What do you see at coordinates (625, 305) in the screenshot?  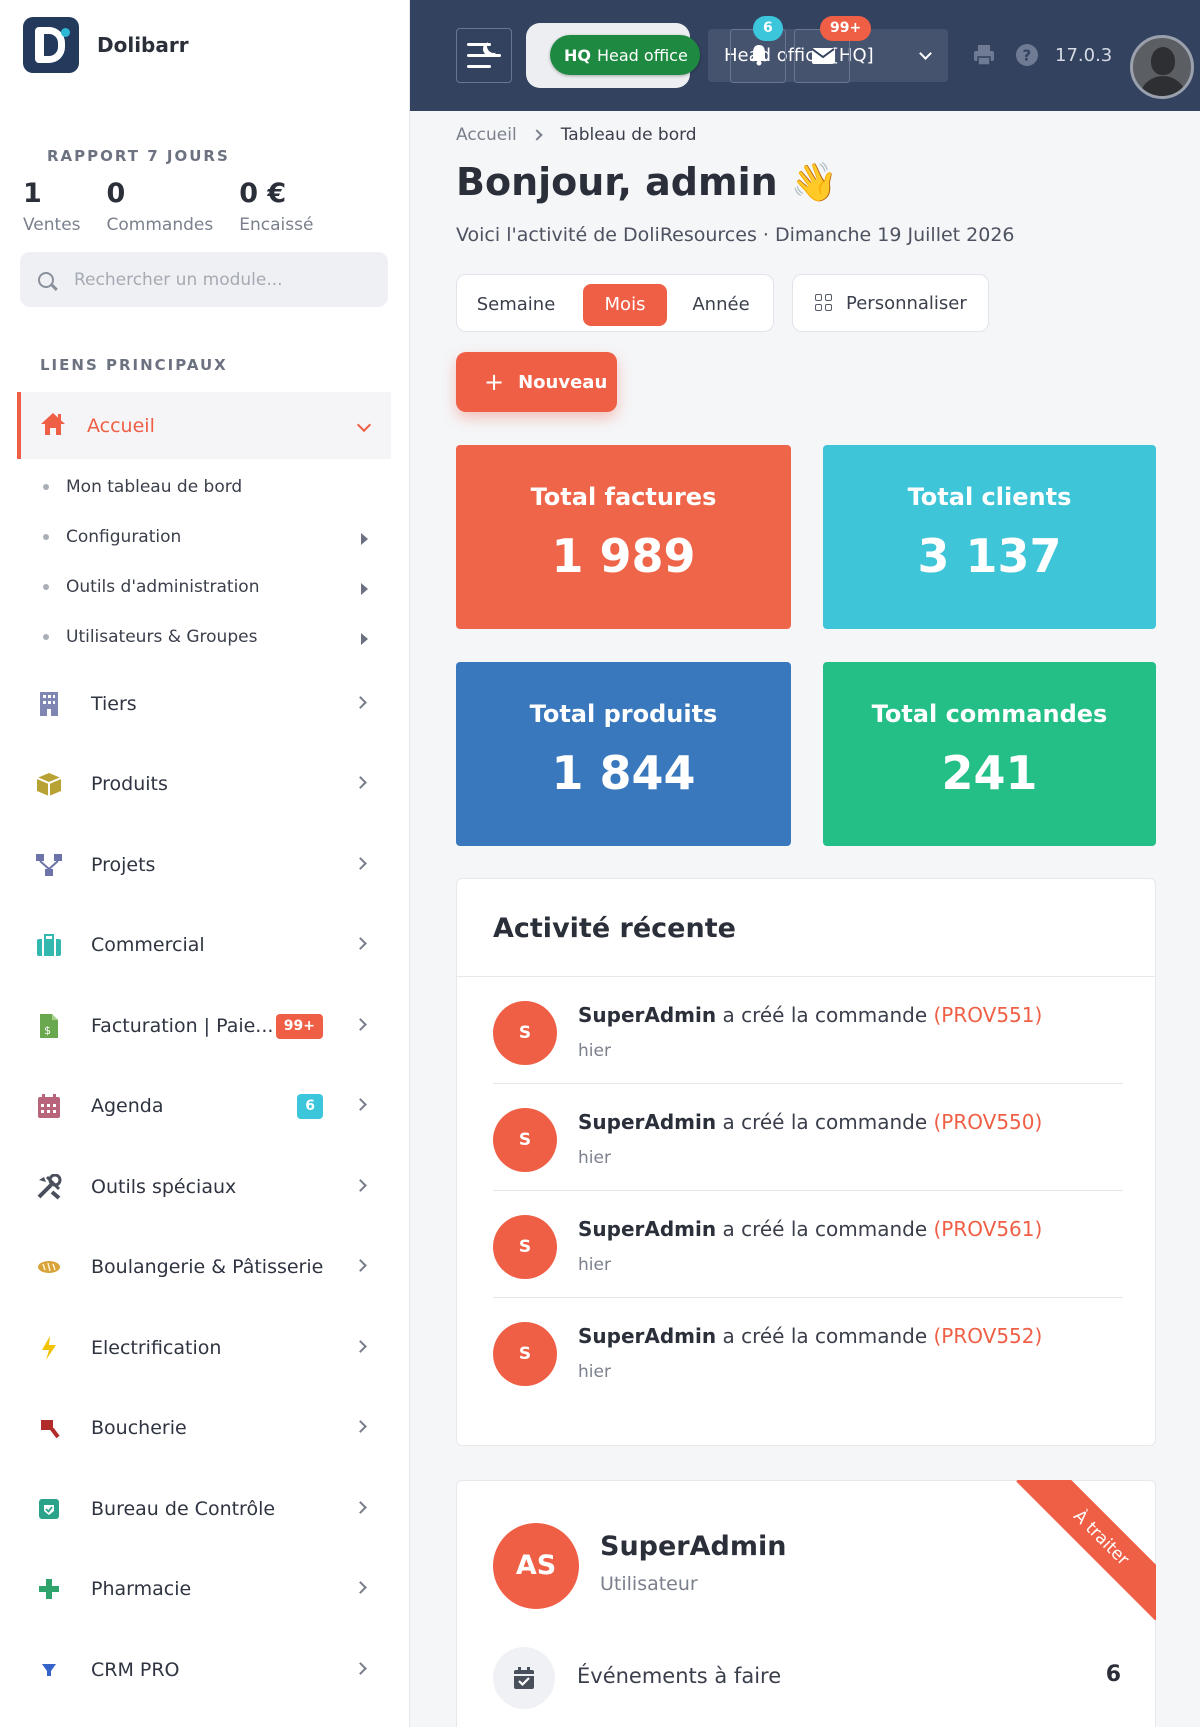 I see `period-mois-button: Mois` at bounding box center [625, 305].